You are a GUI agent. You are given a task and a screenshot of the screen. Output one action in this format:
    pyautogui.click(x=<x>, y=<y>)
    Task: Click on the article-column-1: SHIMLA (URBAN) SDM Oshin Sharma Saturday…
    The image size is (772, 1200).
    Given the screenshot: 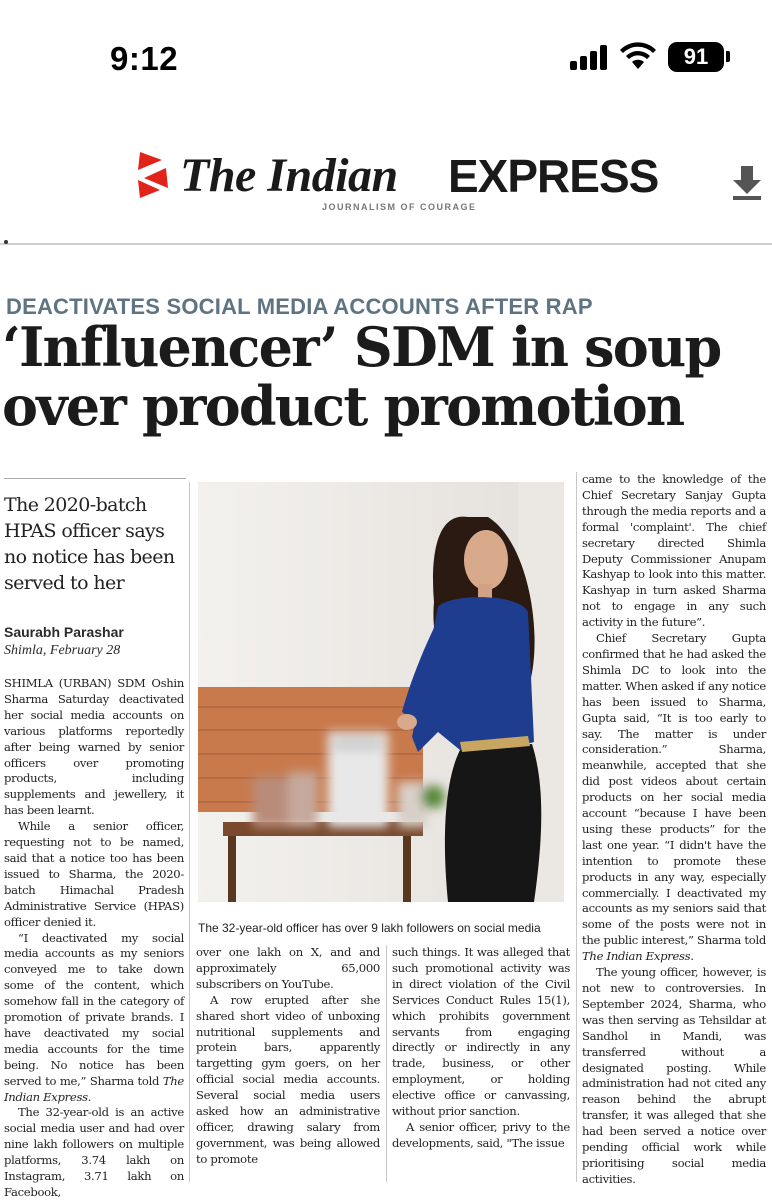 What is the action you would take?
    pyautogui.click(x=94, y=938)
    